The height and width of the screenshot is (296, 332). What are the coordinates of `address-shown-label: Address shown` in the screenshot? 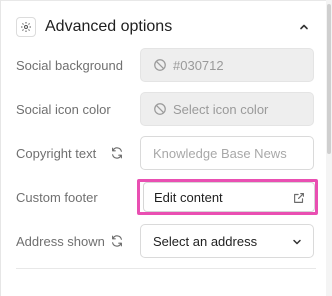 It's located at (60, 241).